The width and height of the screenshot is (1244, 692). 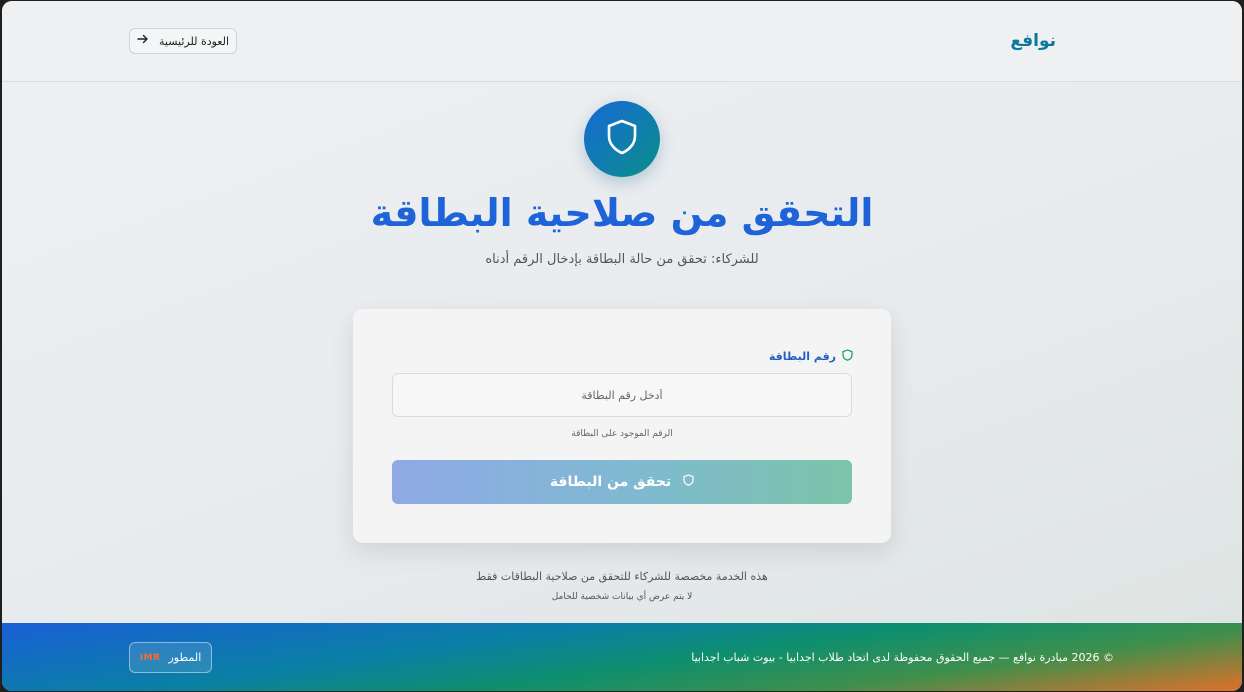 I want to click on developer-button: المطور IMR, so click(x=170, y=657).